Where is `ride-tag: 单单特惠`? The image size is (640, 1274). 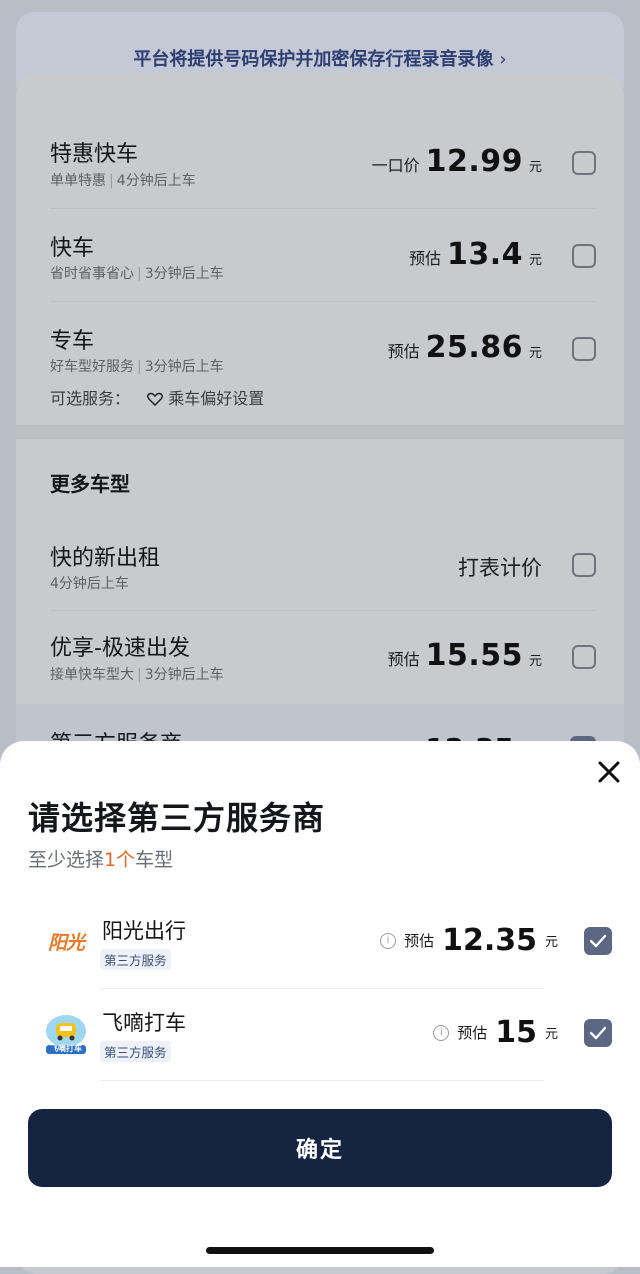 ride-tag: 单单特惠 is located at coordinates (78, 181).